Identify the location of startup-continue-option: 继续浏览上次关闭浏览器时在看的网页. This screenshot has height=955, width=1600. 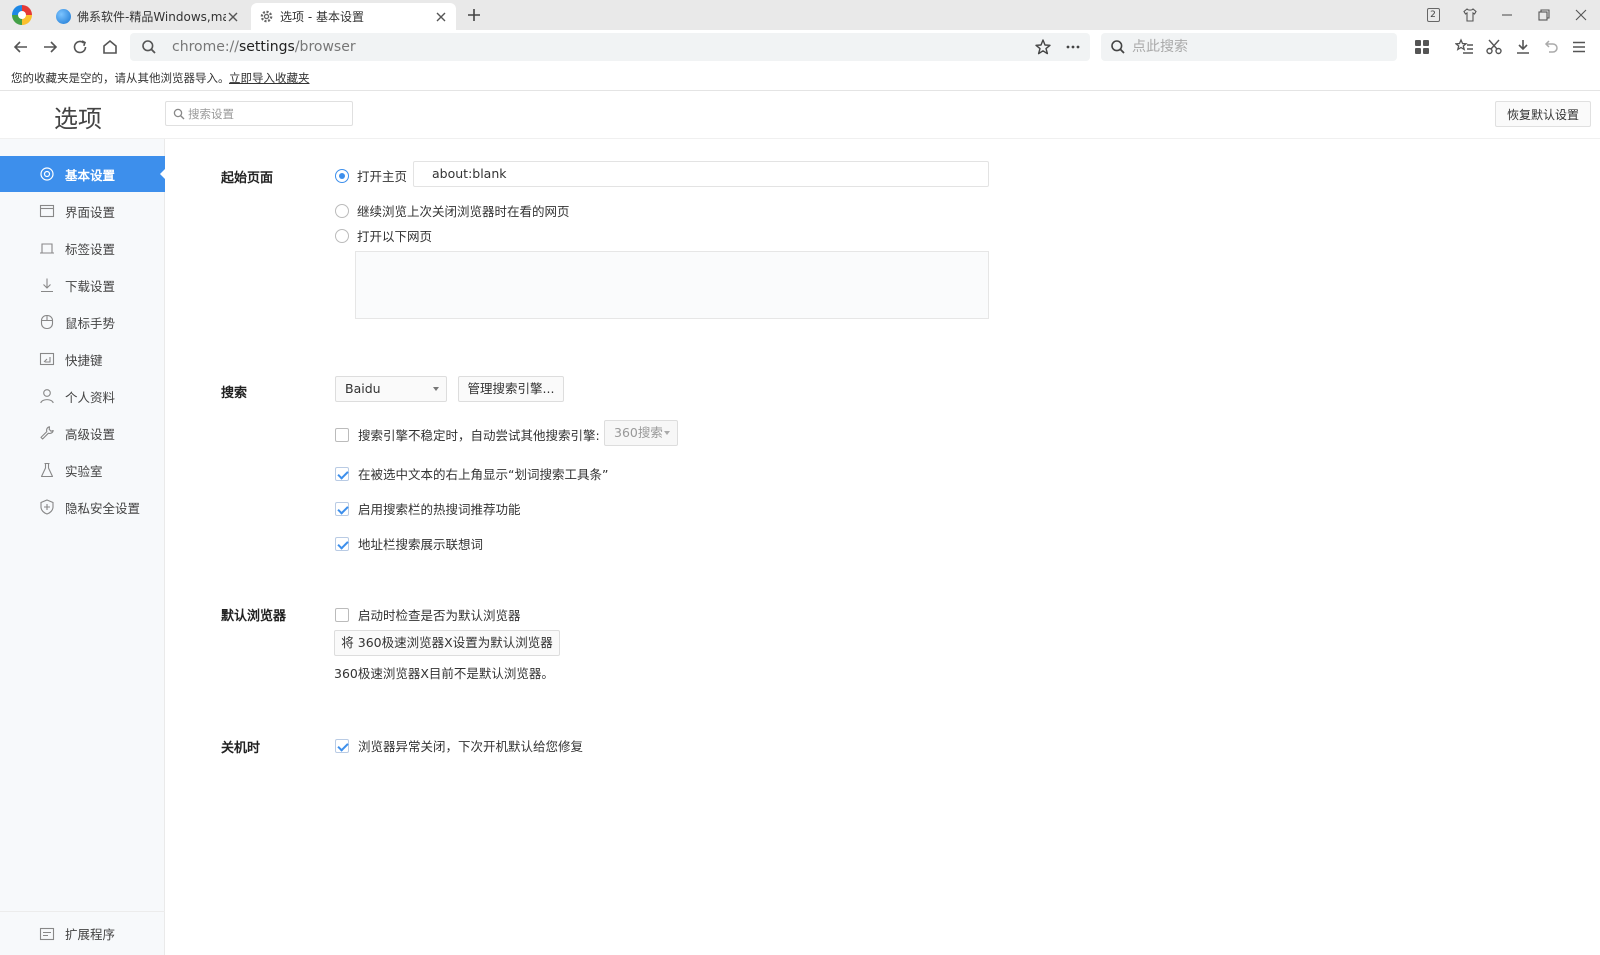
(452, 210).